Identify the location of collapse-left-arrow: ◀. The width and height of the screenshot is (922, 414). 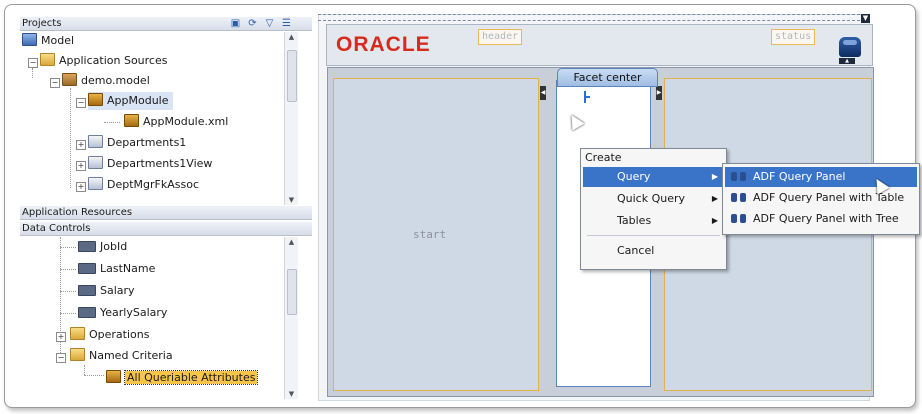
(543, 93).